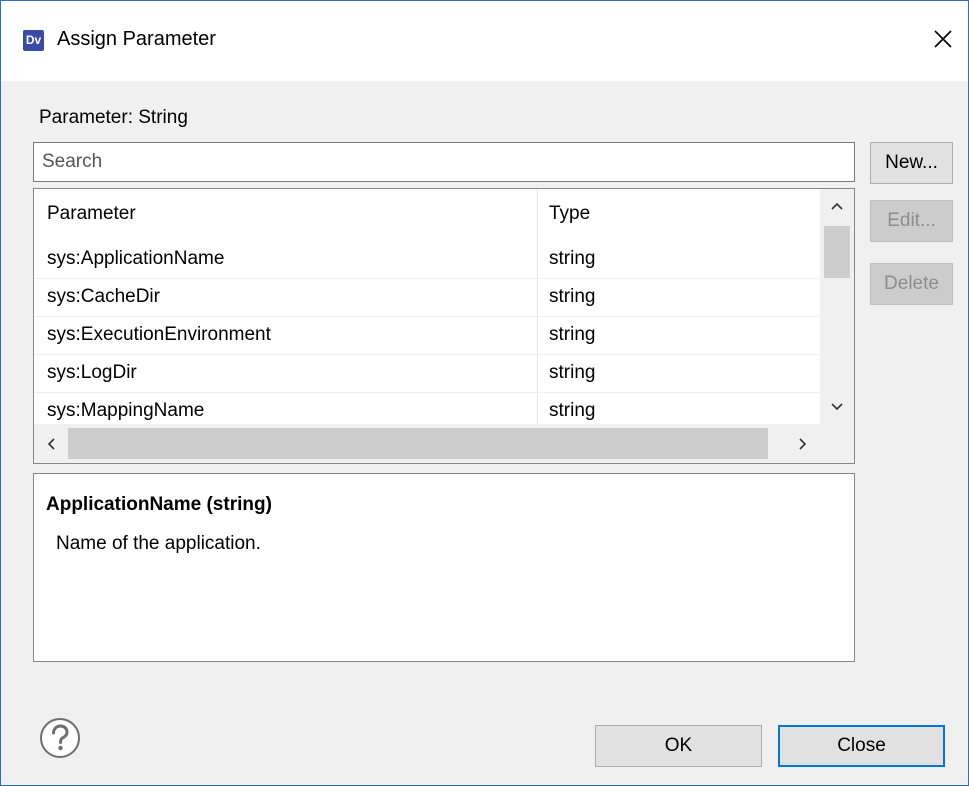  I want to click on title-bar: Dv Assign Parameter, so click(484, 41).